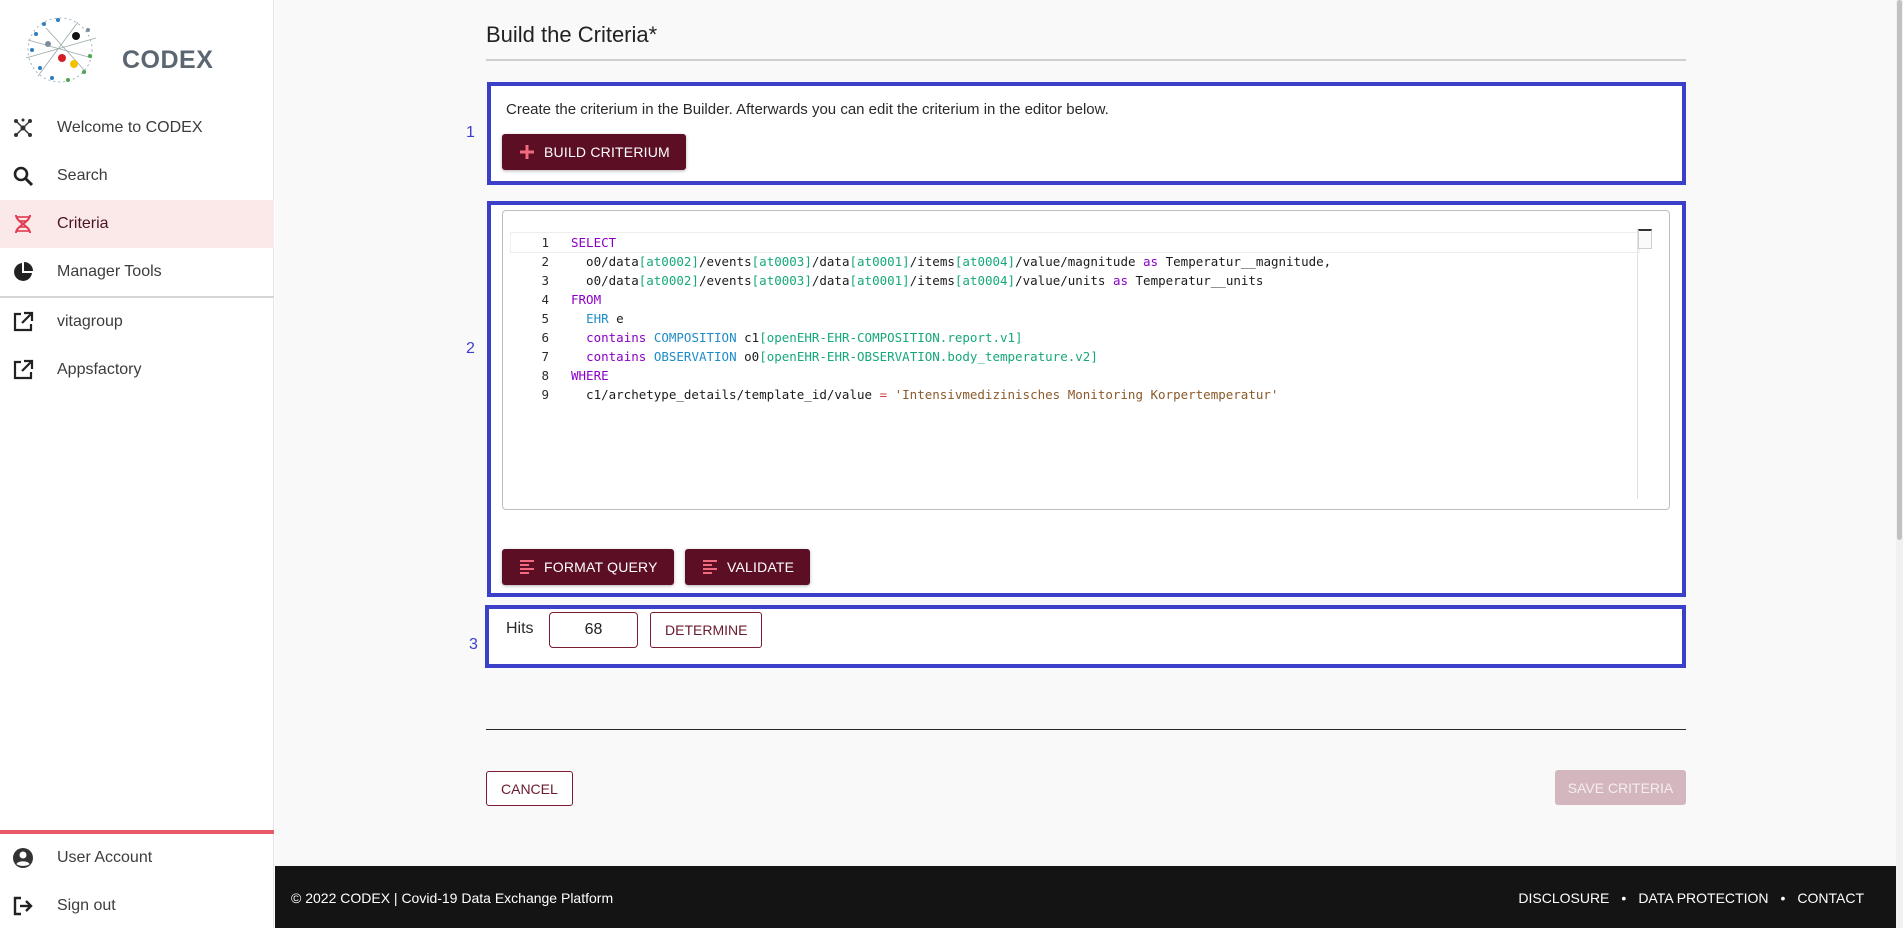 This screenshot has width=1903, height=928. I want to click on validate-label: VALIDATE, so click(761, 567).